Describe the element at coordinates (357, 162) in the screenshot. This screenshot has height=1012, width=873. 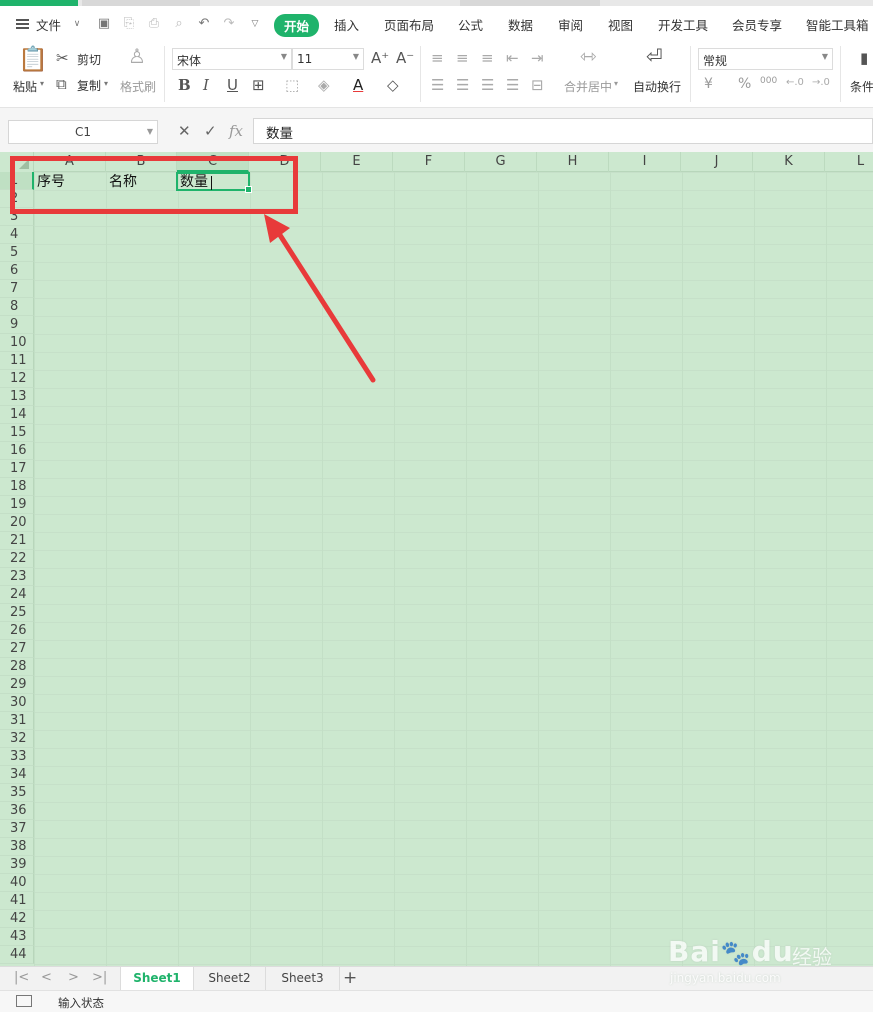
I see `column-header-e: E` at that location.